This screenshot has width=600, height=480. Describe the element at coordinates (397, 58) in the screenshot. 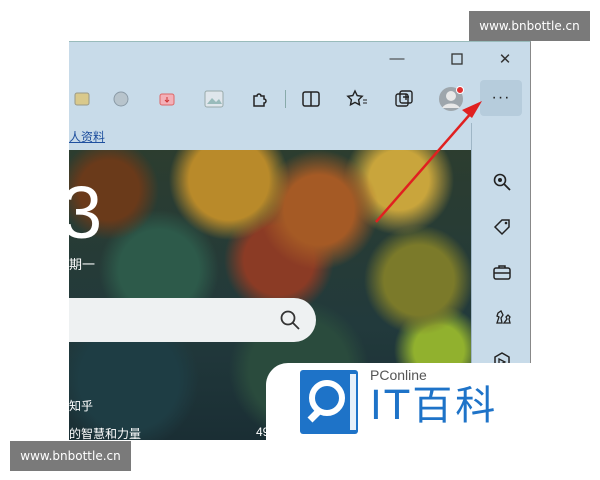

I see `minimize-button: —` at that location.